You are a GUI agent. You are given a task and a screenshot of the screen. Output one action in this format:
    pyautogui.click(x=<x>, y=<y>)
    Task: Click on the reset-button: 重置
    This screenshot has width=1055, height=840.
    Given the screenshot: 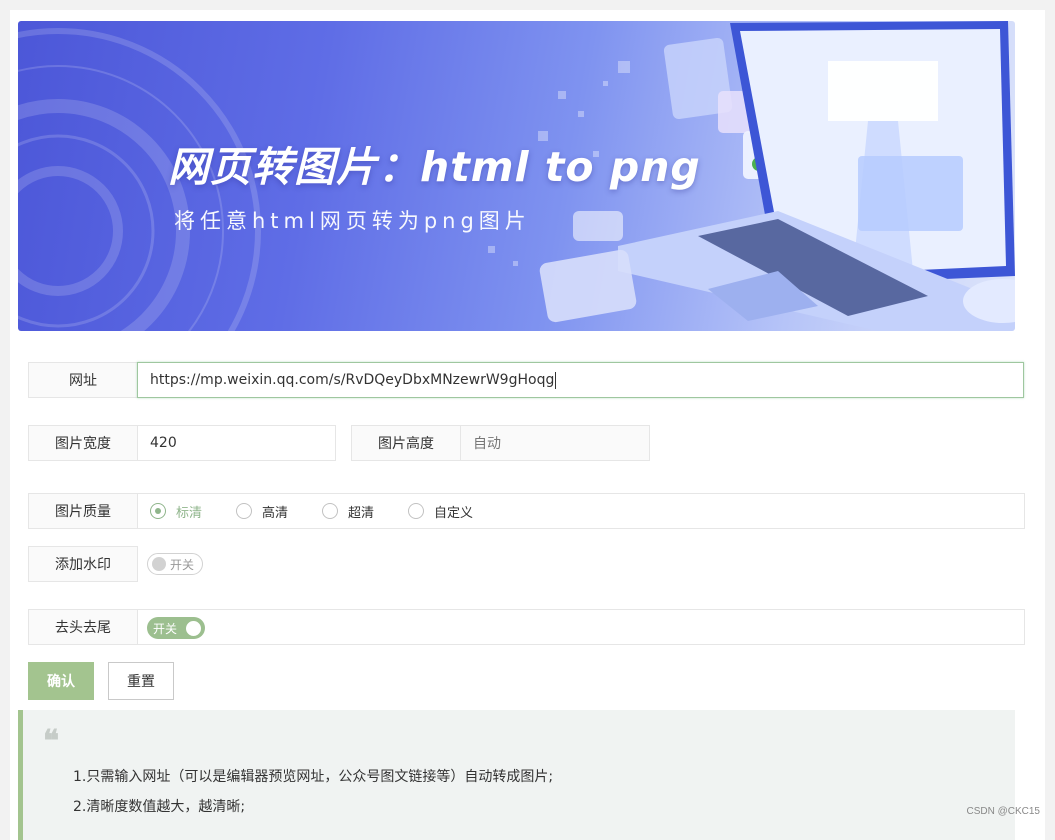 What is the action you would take?
    pyautogui.click(x=141, y=681)
    